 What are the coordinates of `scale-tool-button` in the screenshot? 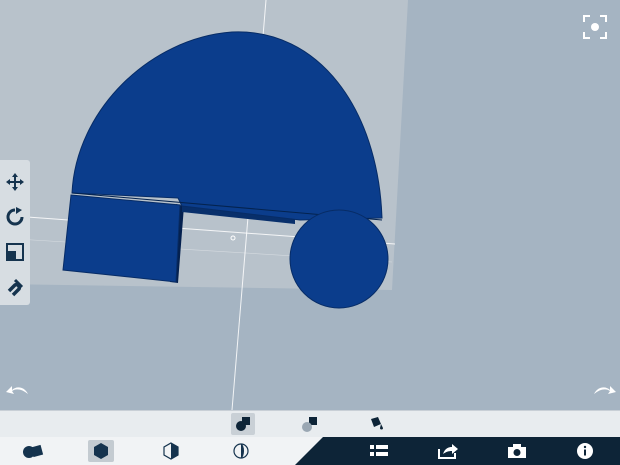 It's located at (15, 252).